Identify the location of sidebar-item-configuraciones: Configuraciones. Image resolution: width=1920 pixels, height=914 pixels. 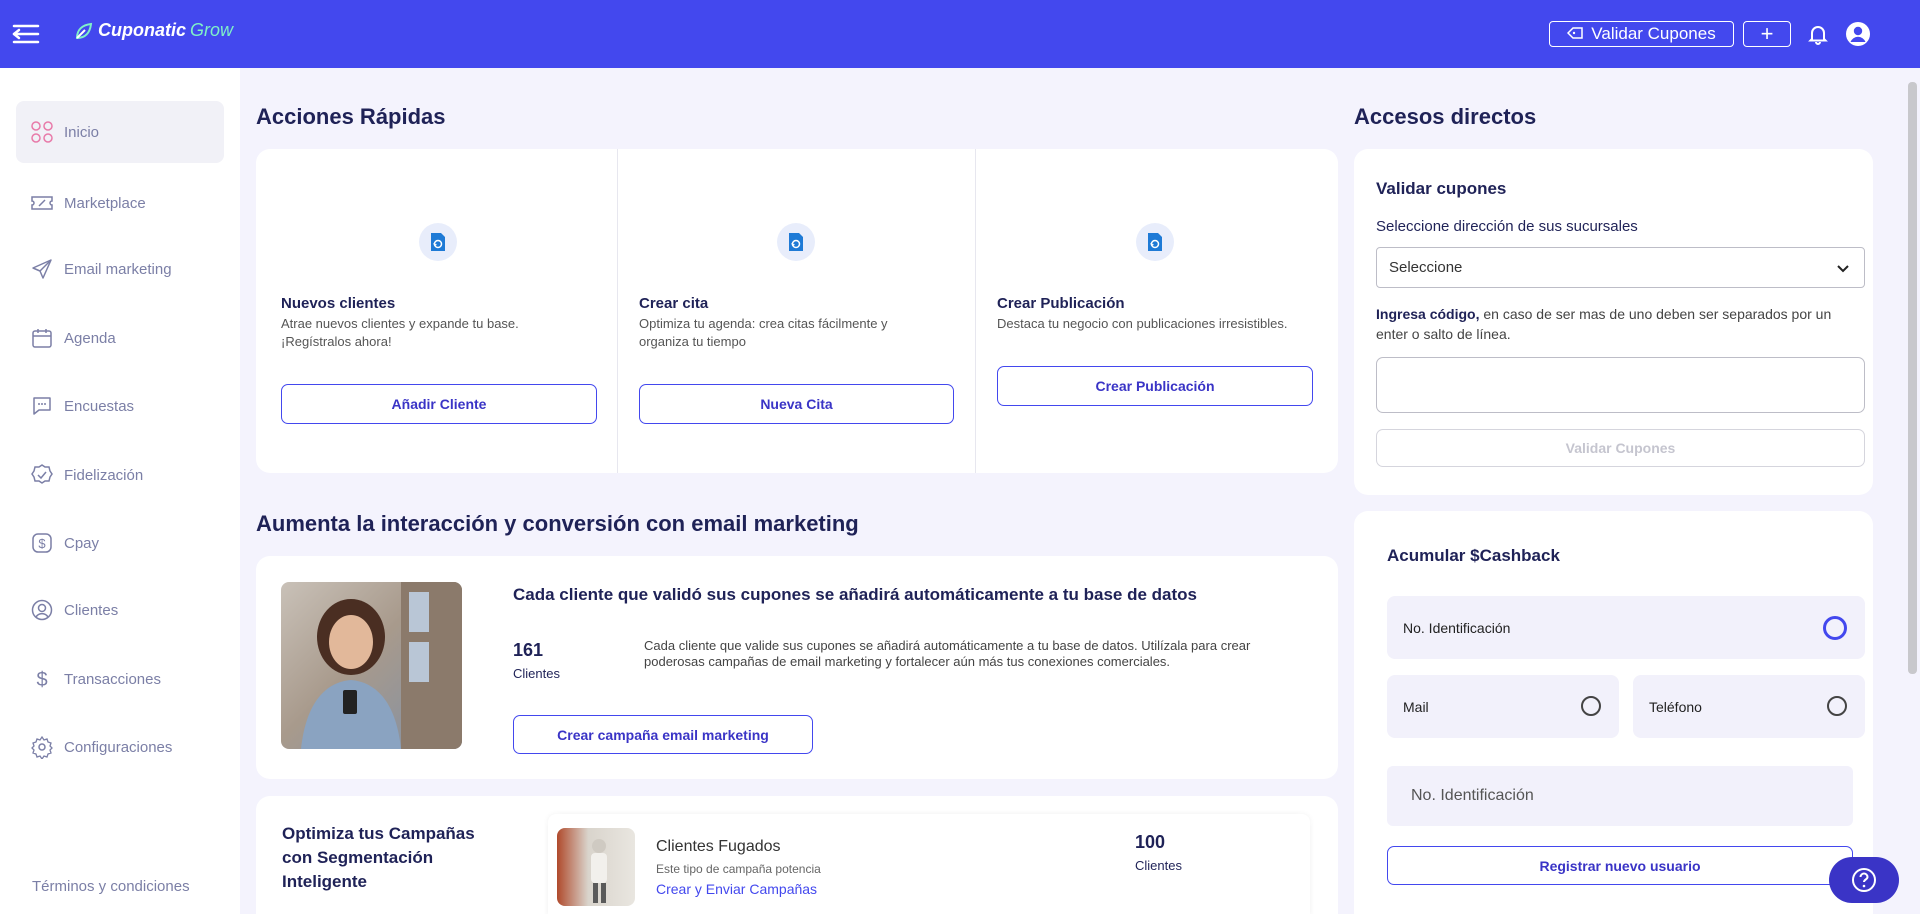
(120, 747).